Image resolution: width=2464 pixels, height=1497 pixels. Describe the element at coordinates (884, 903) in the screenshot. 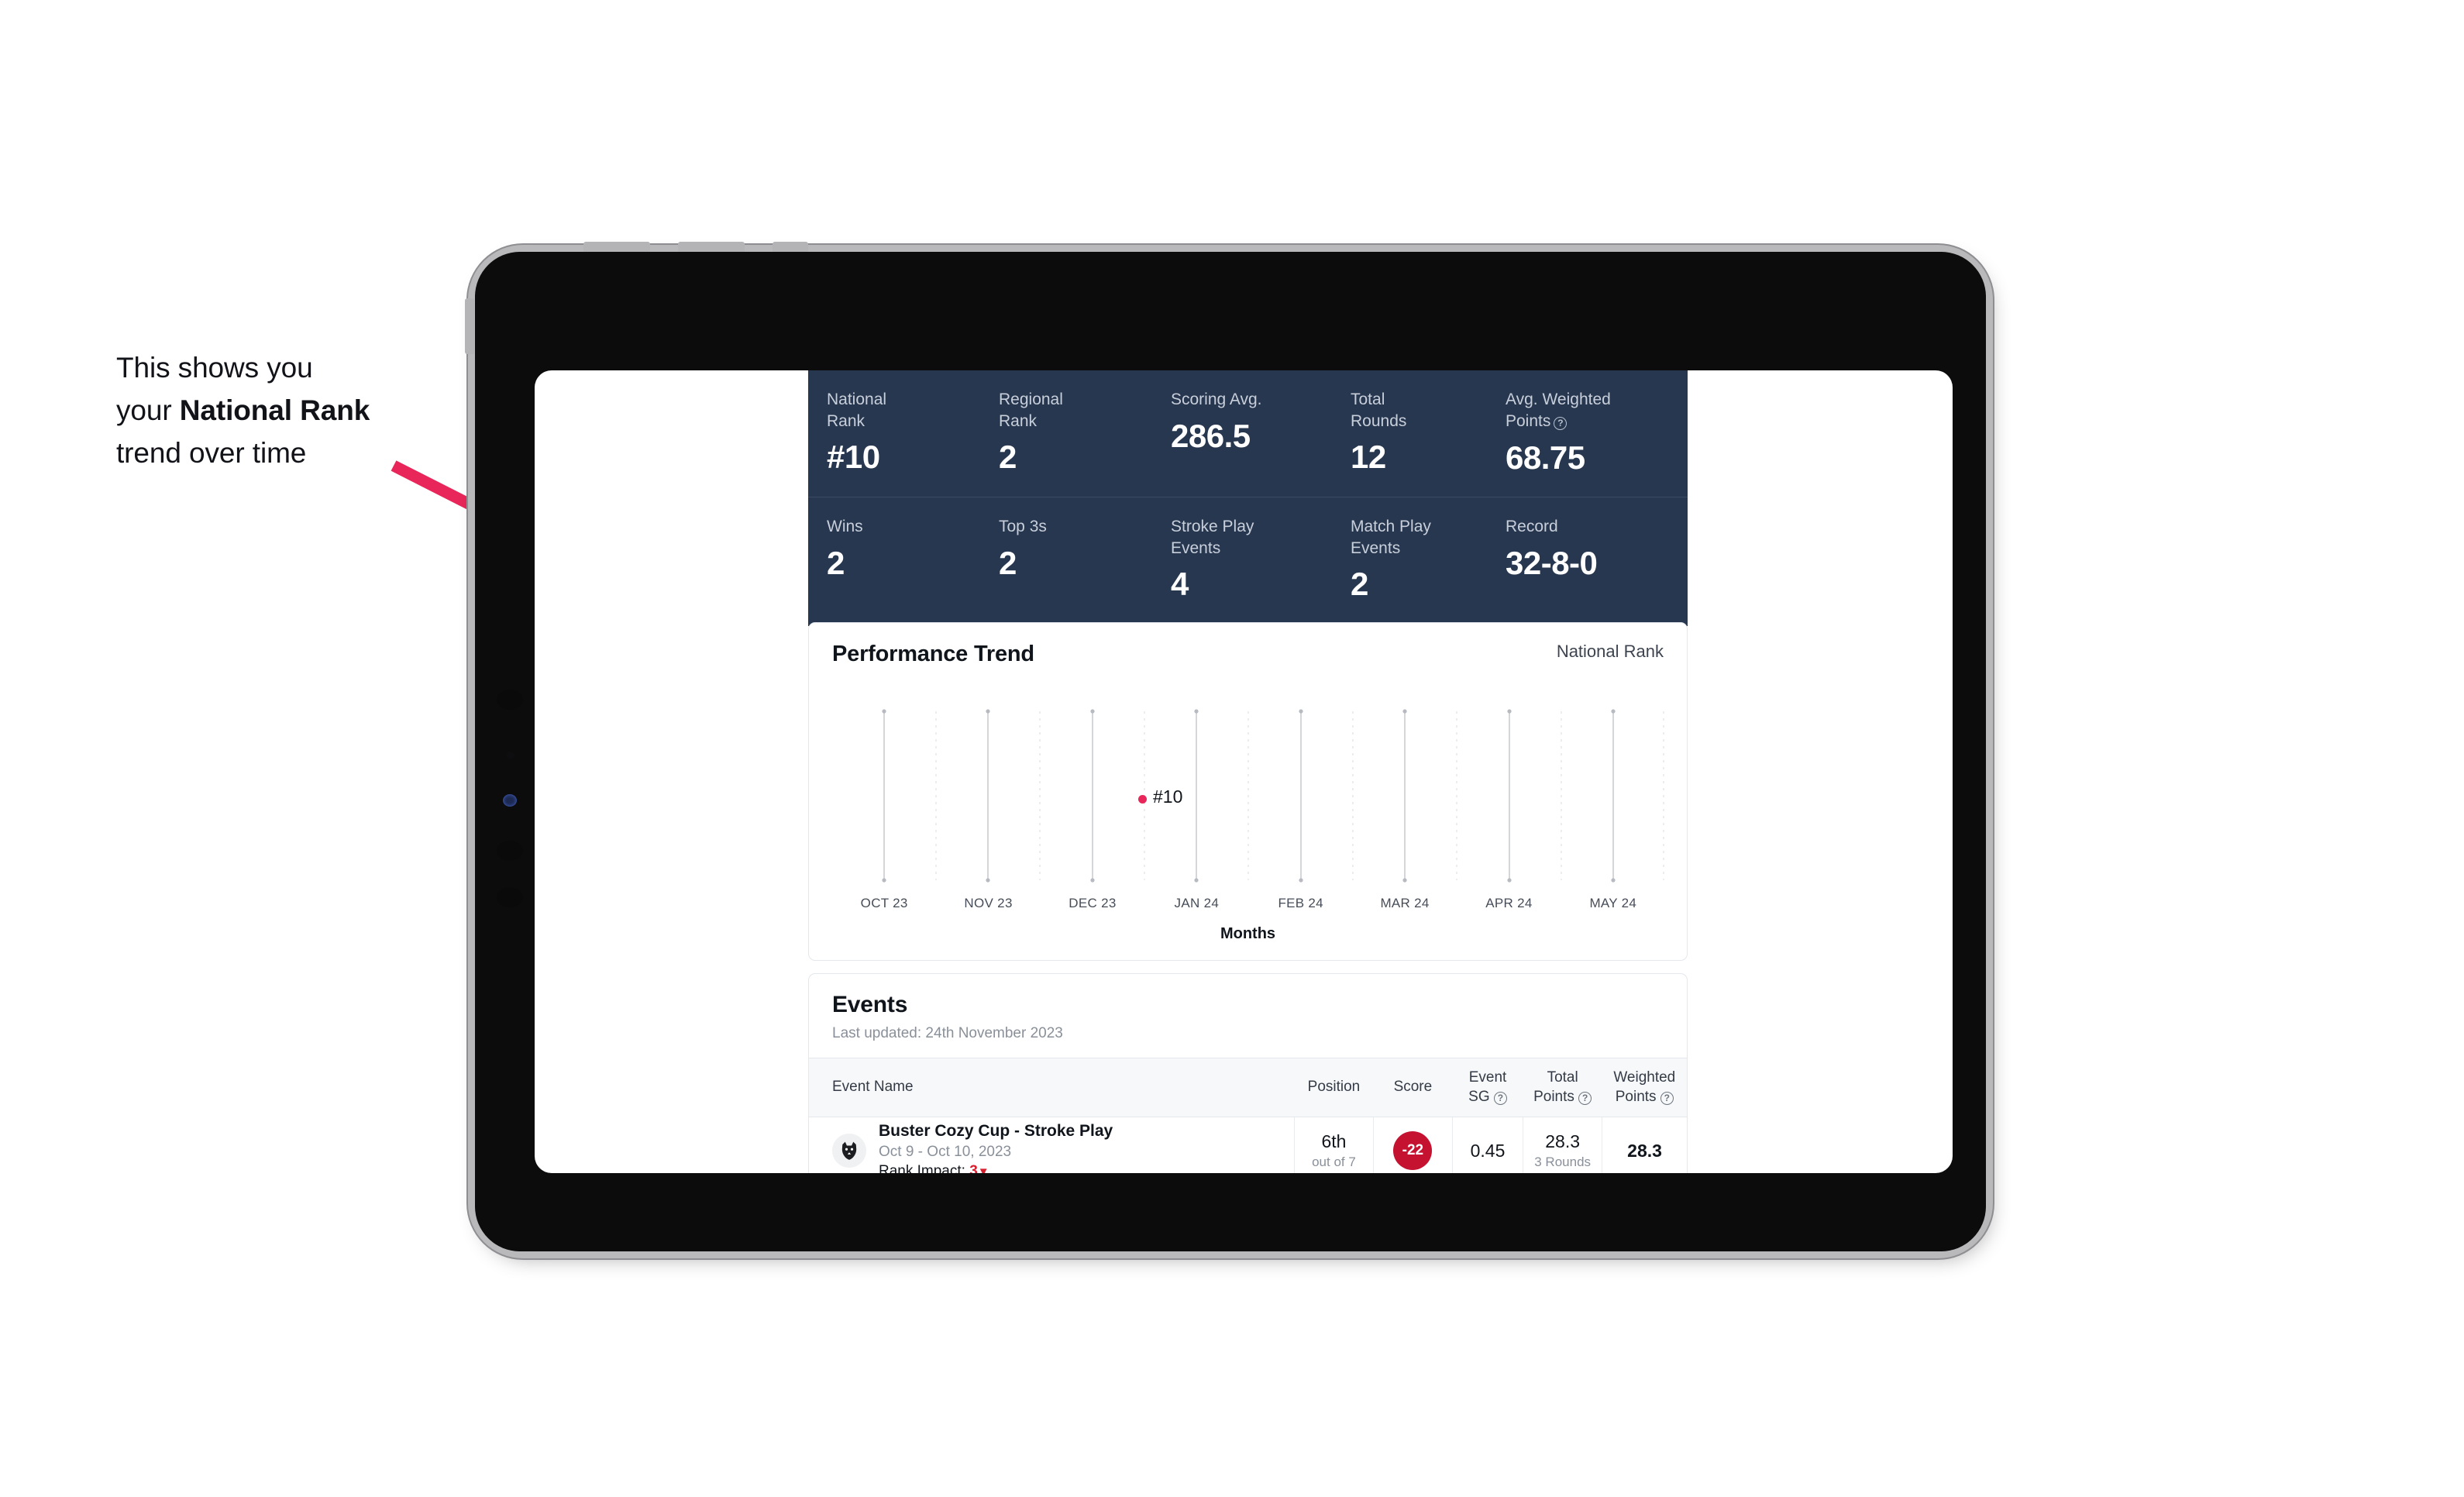

I see `x-tick-label: OCT 23` at that location.